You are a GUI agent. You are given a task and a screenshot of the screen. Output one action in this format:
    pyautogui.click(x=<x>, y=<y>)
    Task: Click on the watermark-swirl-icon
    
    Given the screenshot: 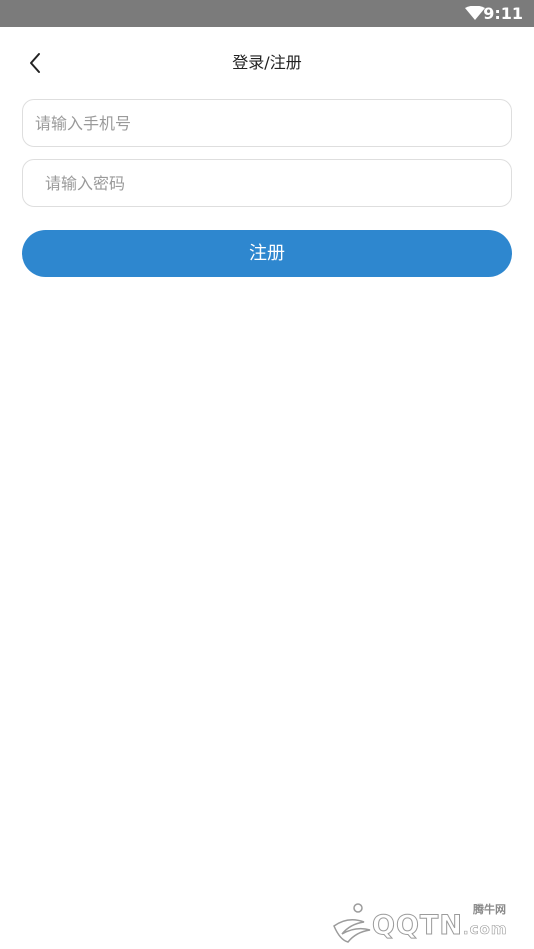 What is the action you would take?
    pyautogui.click(x=352, y=923)
    